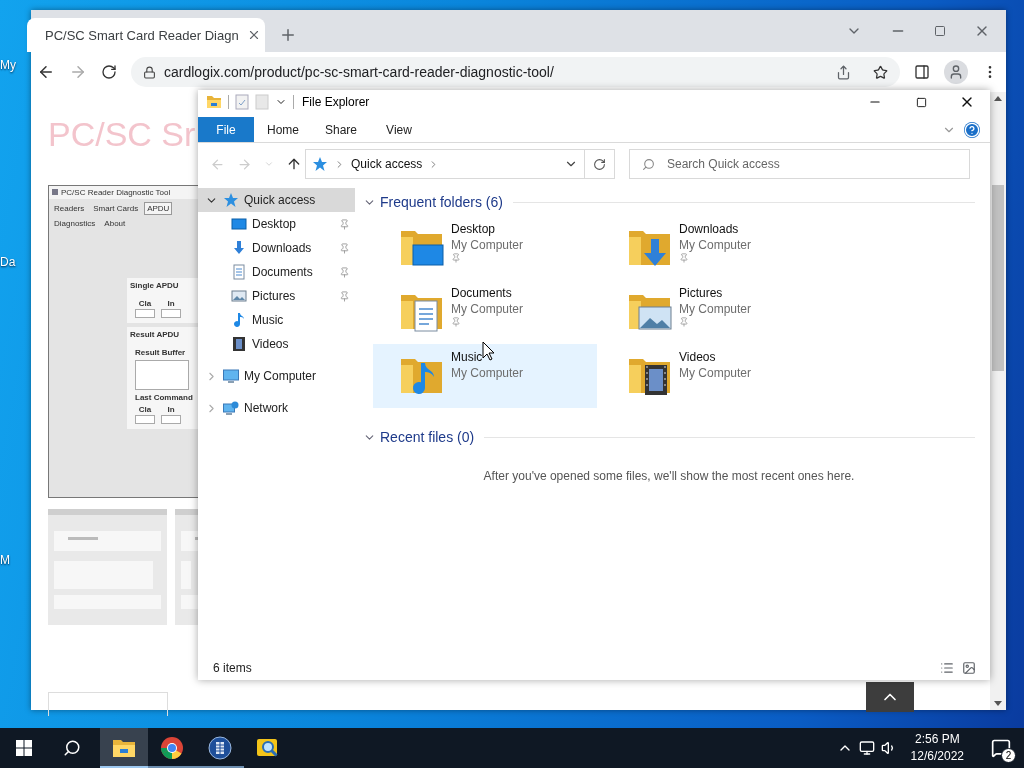 The width and height of the screenshot is (1024, 768). Describe the element at coordinates (220, 748) in the screenshot. I see `chip-app-icon` at that location.